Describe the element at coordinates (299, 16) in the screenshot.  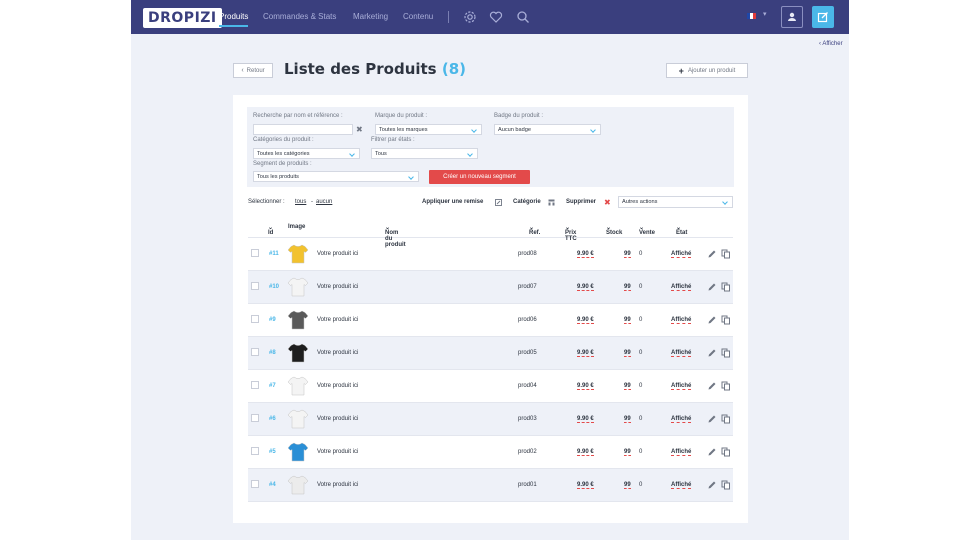
I see `nav-commandes-stats: Commandes & Stats` at that location.